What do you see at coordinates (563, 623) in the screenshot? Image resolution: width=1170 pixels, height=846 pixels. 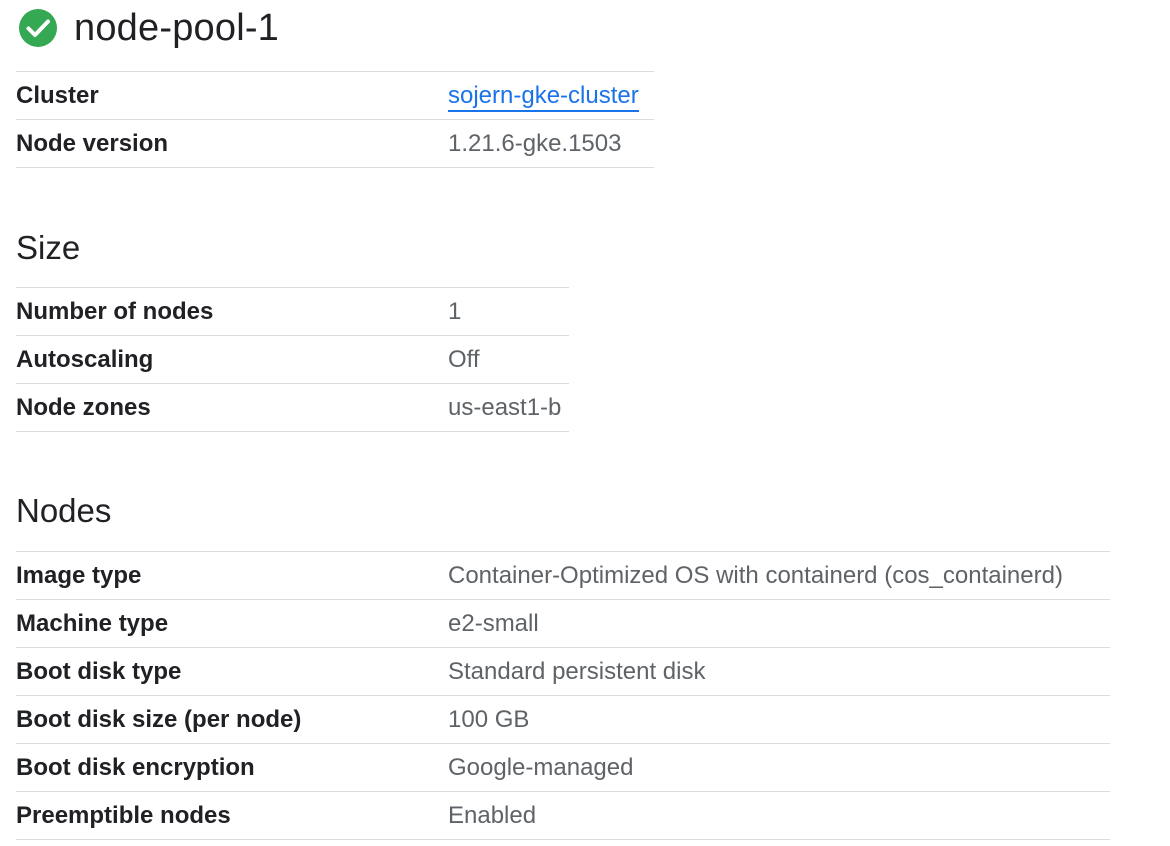 I see `table-row: Machine type e2-small` at bounding box center [563, 623].